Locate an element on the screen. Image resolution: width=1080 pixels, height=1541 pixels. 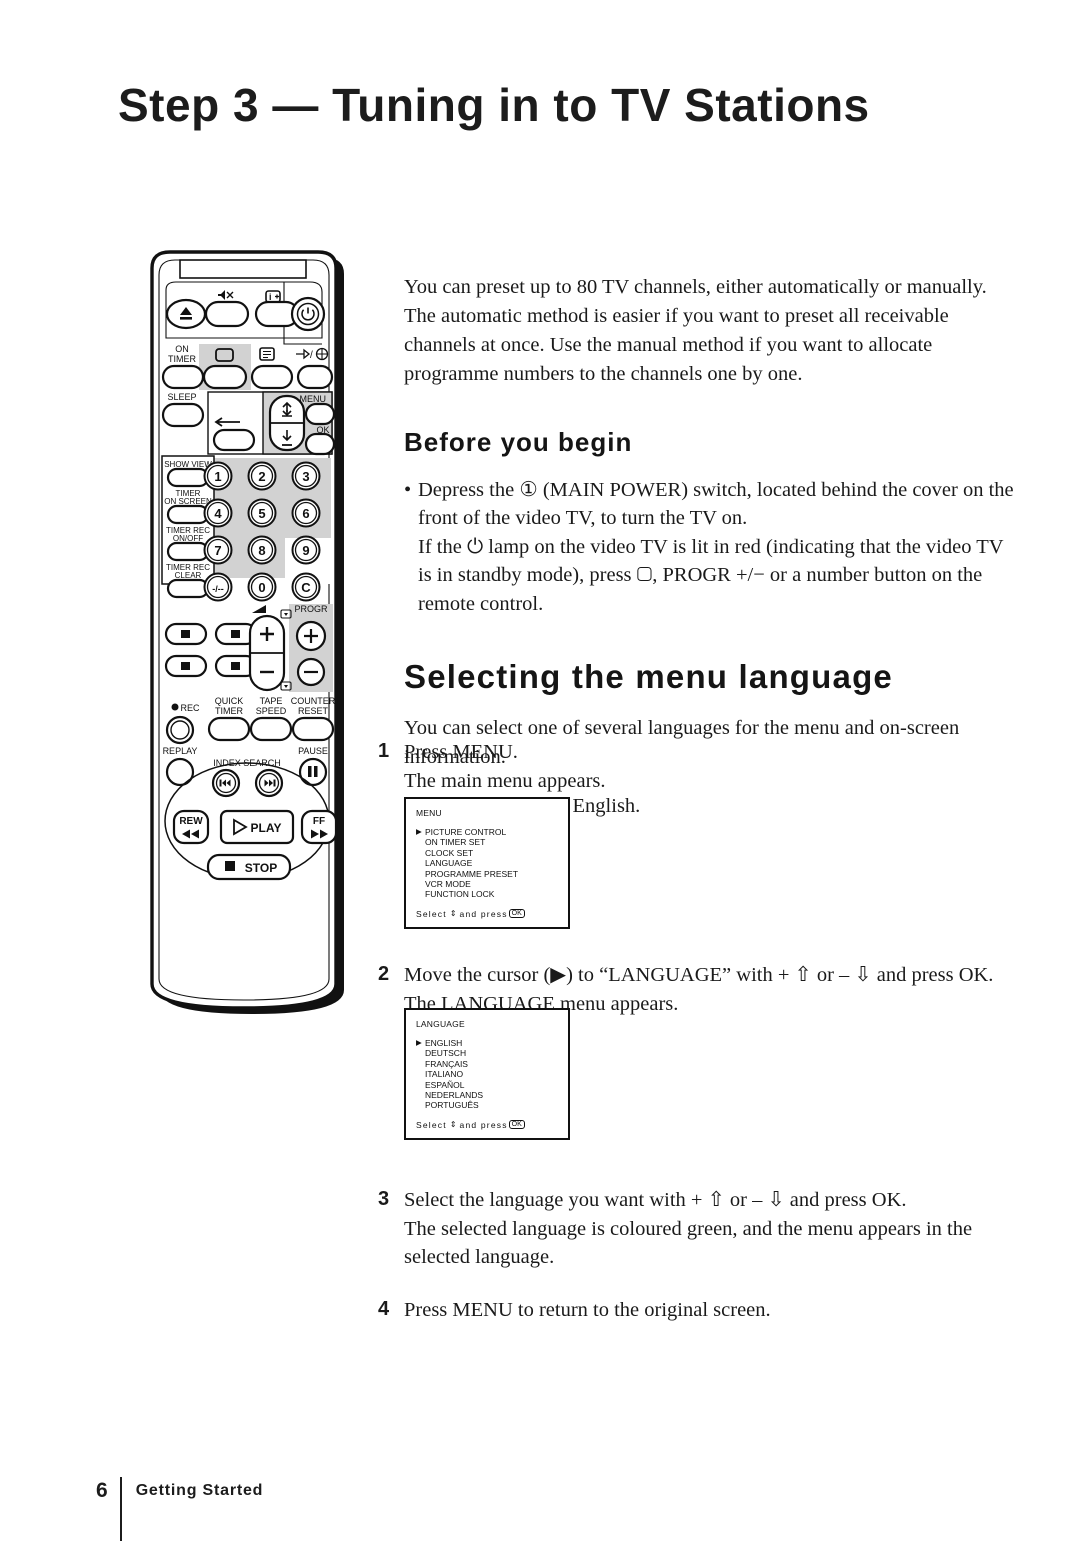
footer-page-number: 6 is located at coordinates (102, 1490).